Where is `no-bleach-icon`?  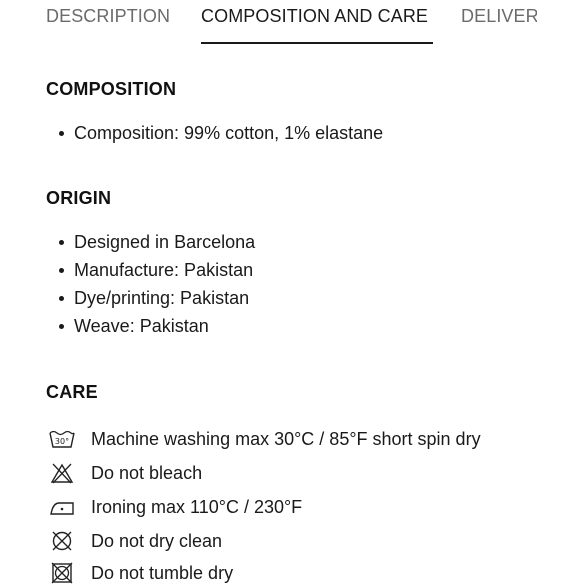 no-bleach-icon is located at coordinates (62, 473).